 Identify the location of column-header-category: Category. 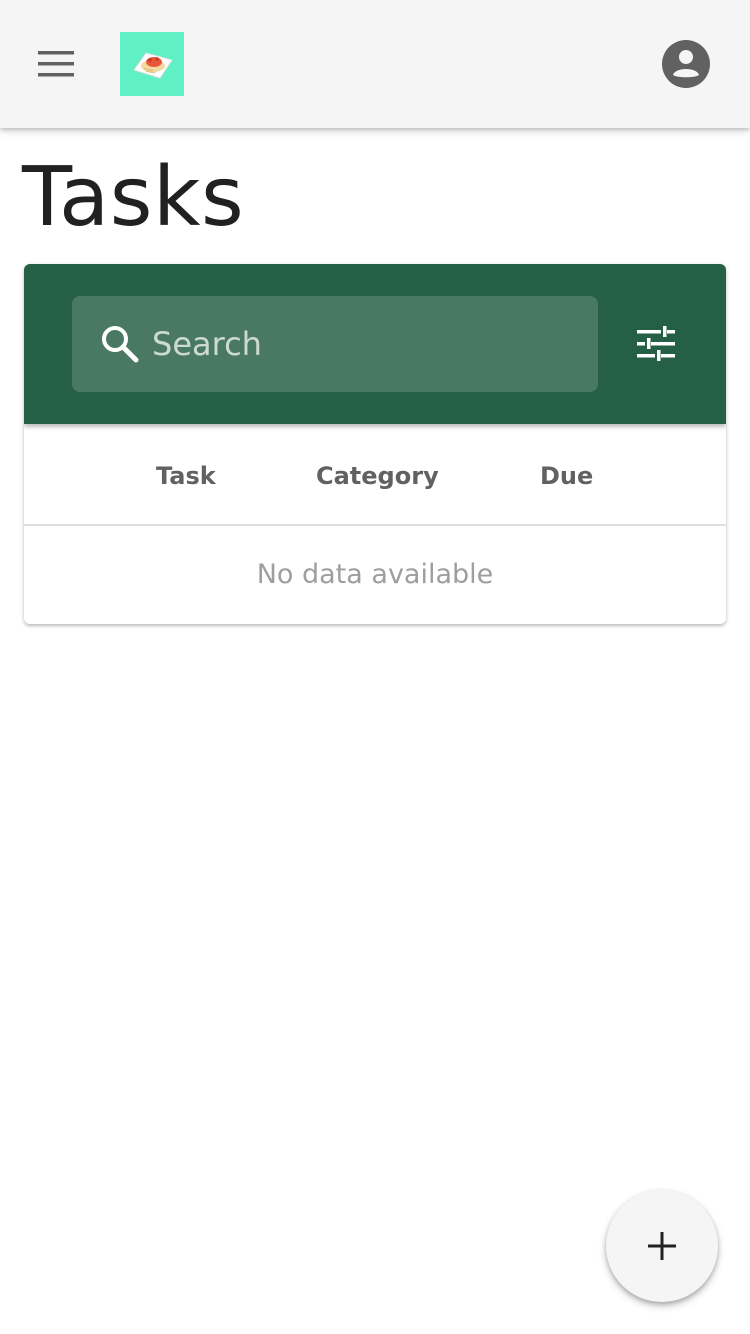
(377, 476).